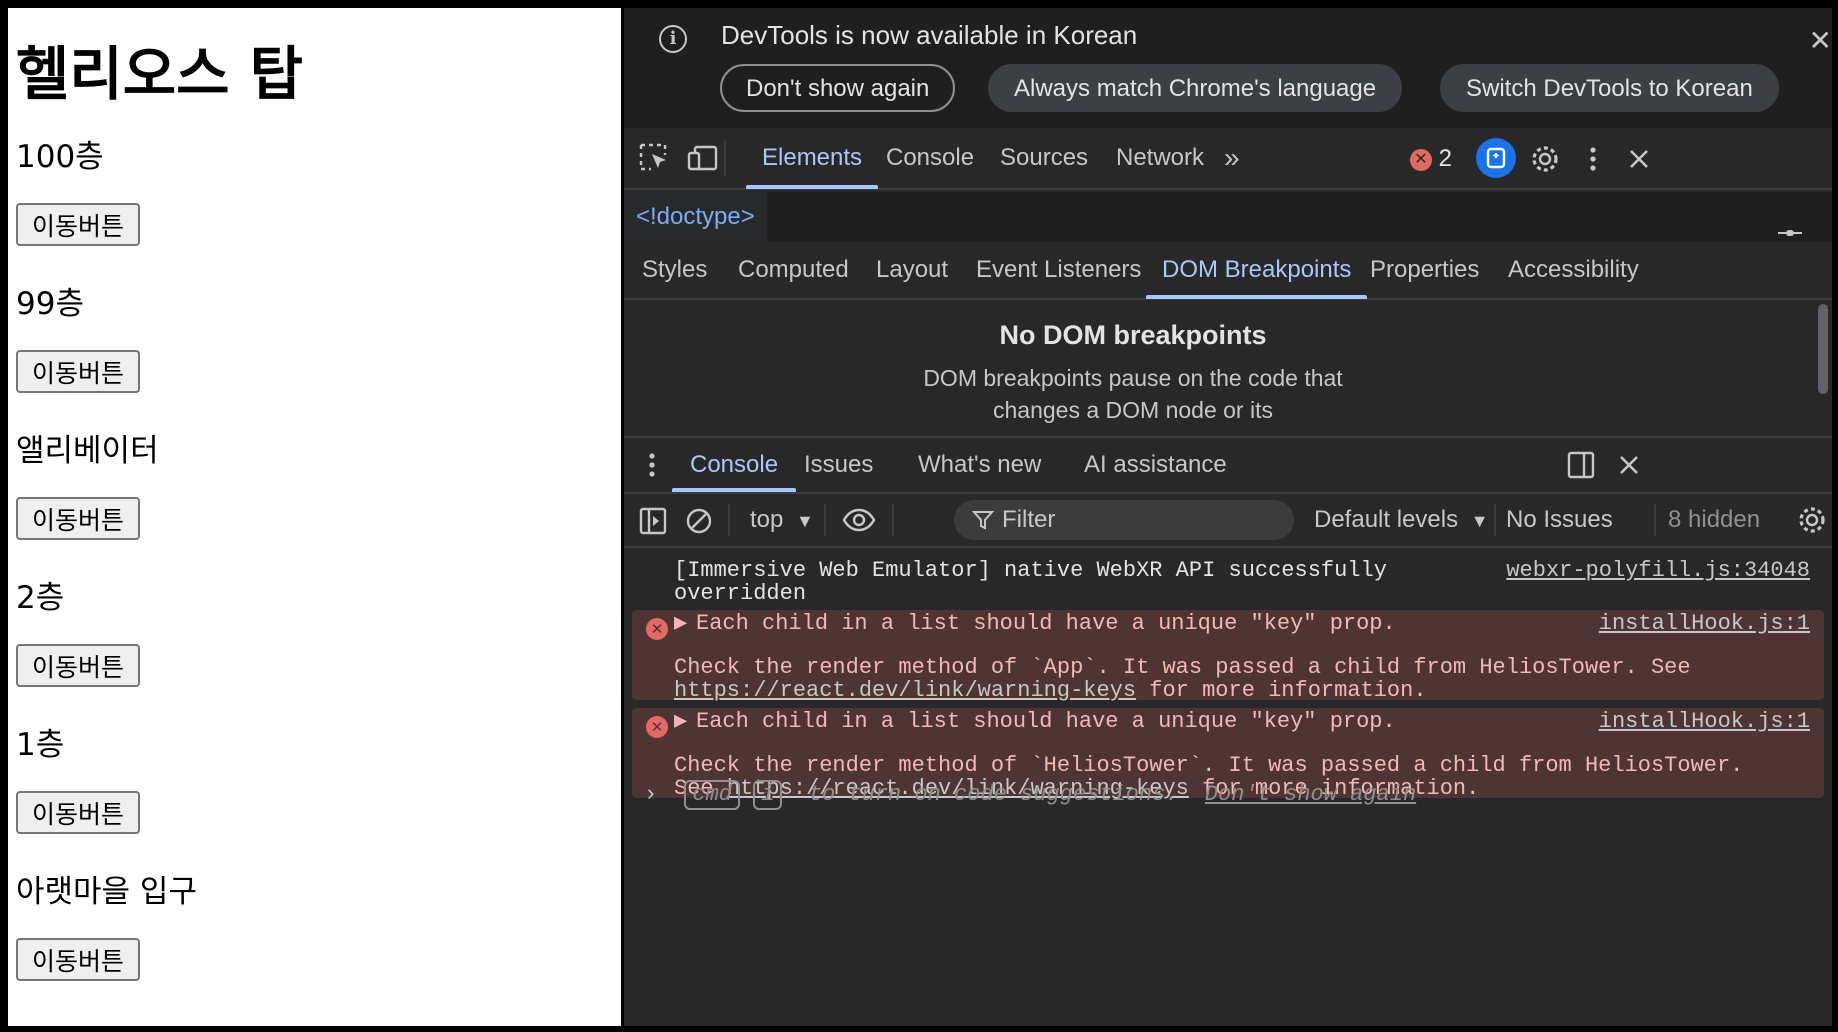  Describe the element at coordinates (40, 598) in the screenshot. I see `floor-name: 2층` at that location.